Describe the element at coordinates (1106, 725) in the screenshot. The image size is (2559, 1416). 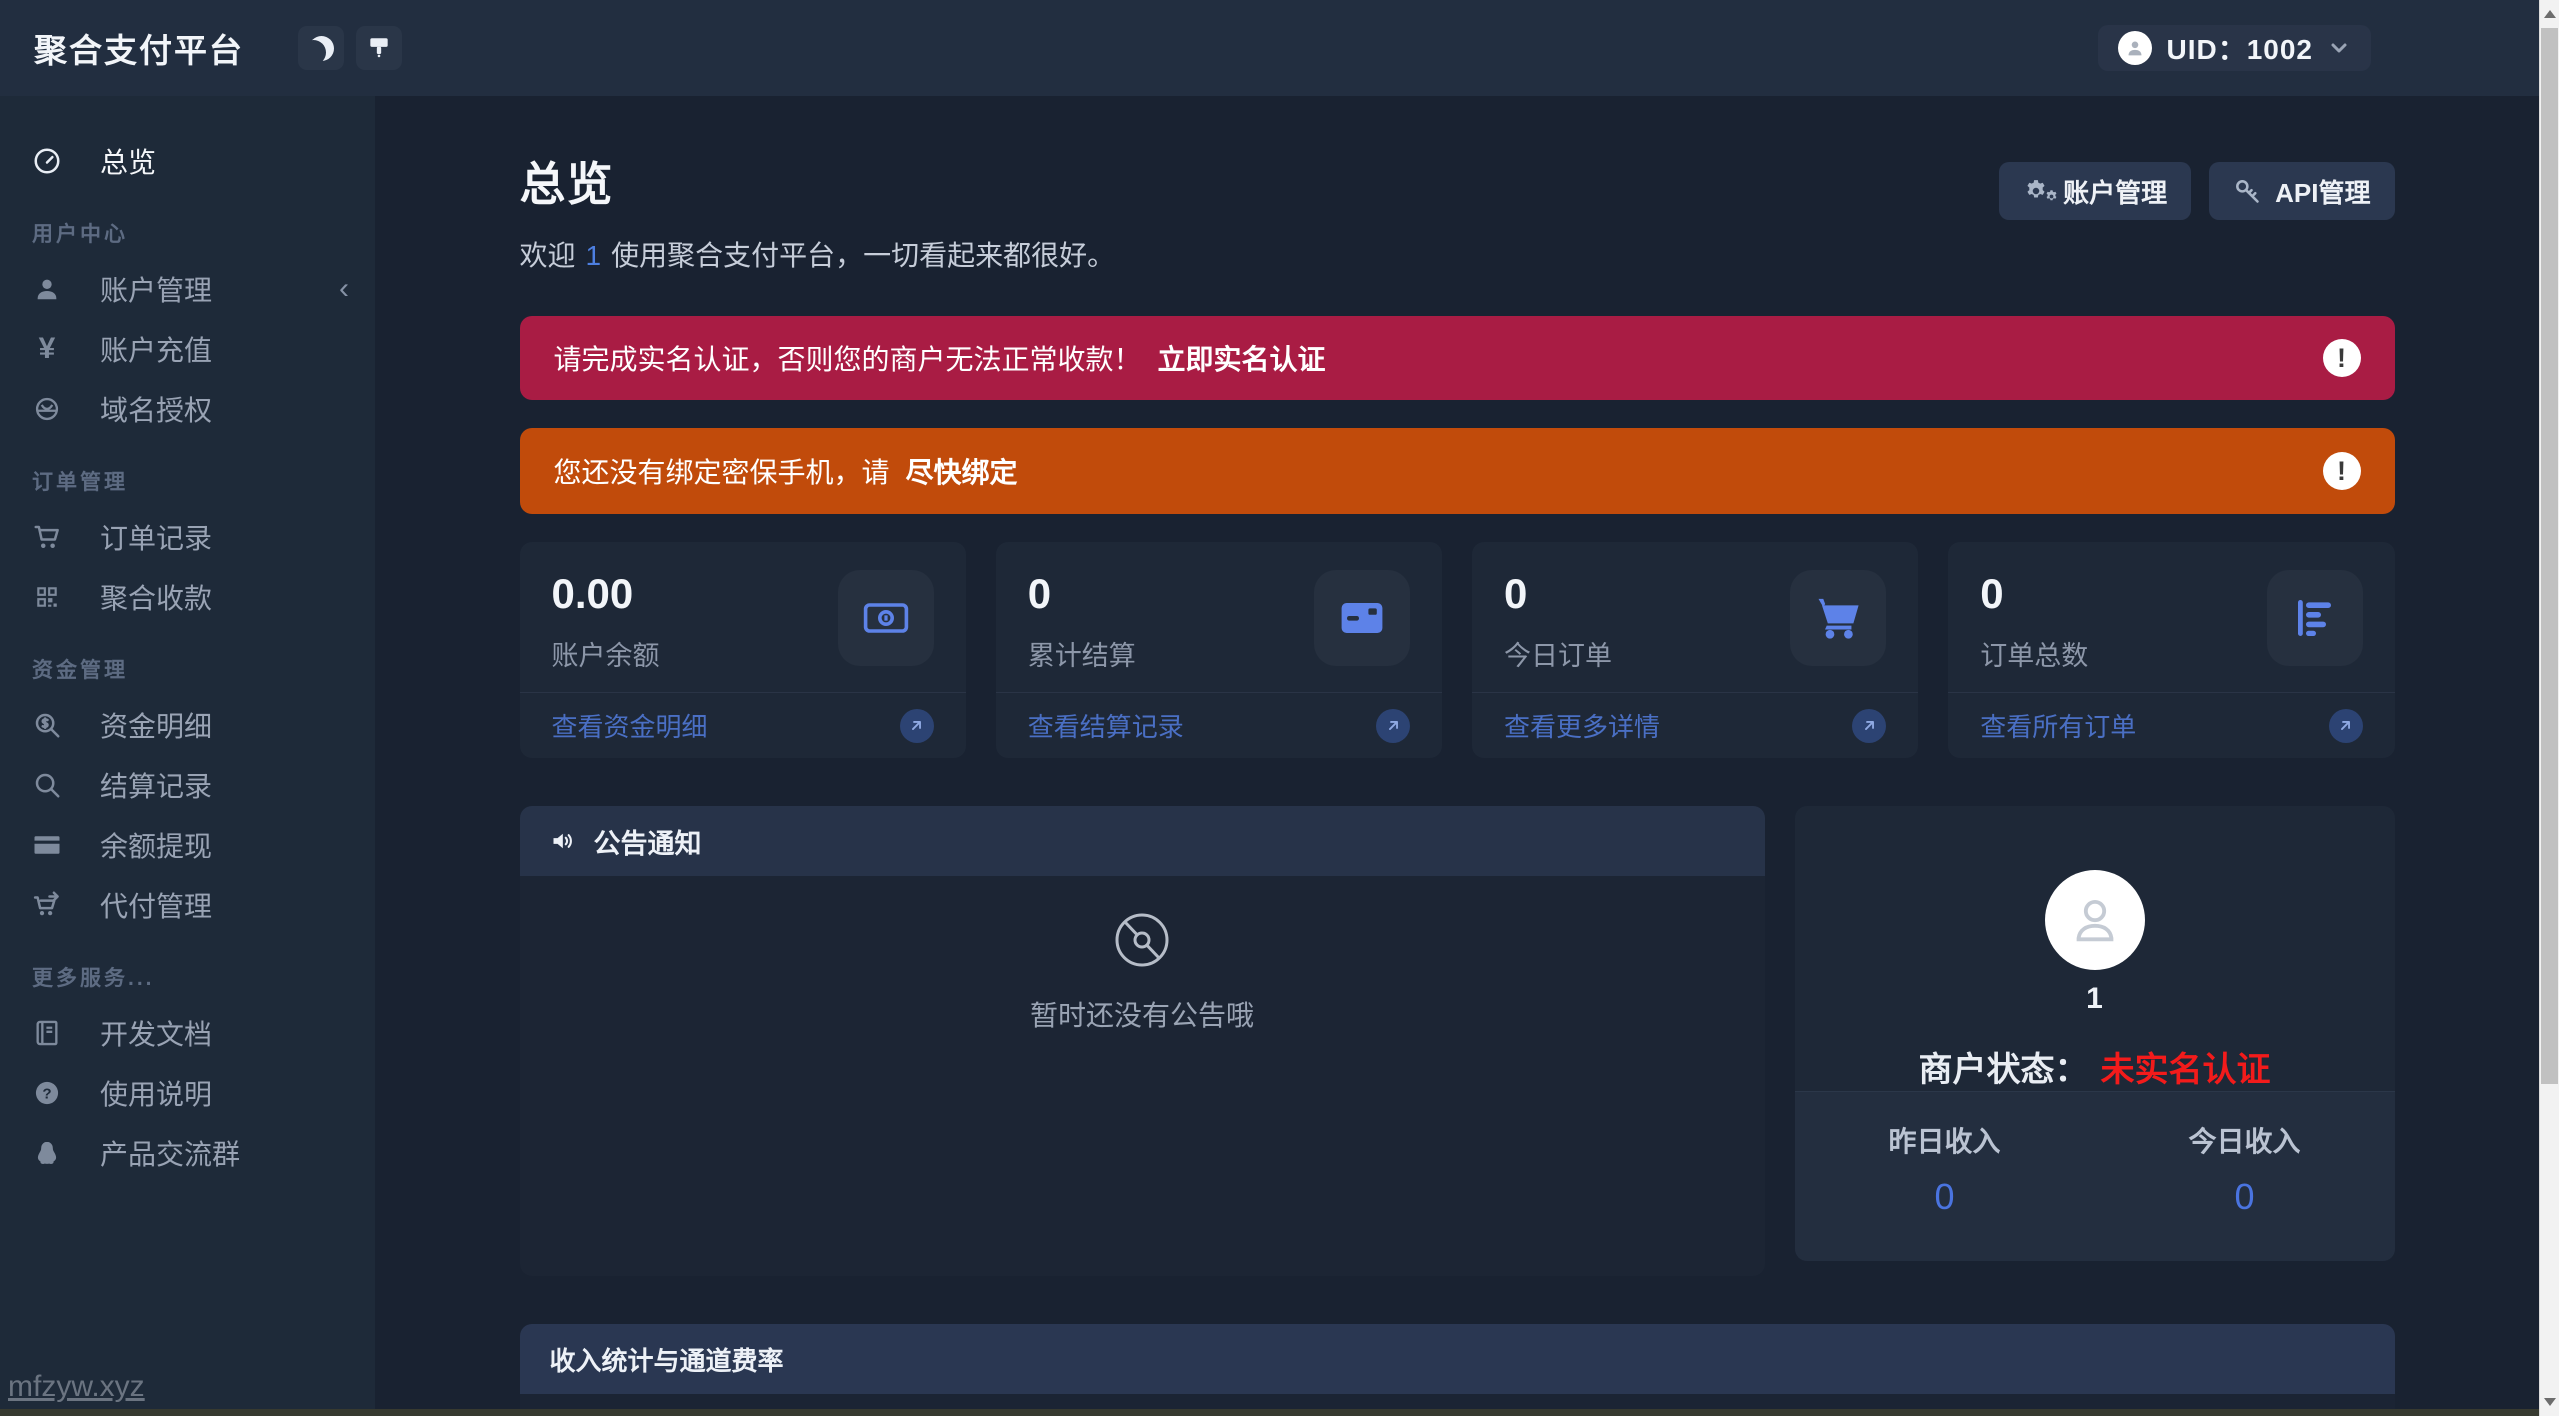
I see `settlement-link: 查看结算记录` at that location.